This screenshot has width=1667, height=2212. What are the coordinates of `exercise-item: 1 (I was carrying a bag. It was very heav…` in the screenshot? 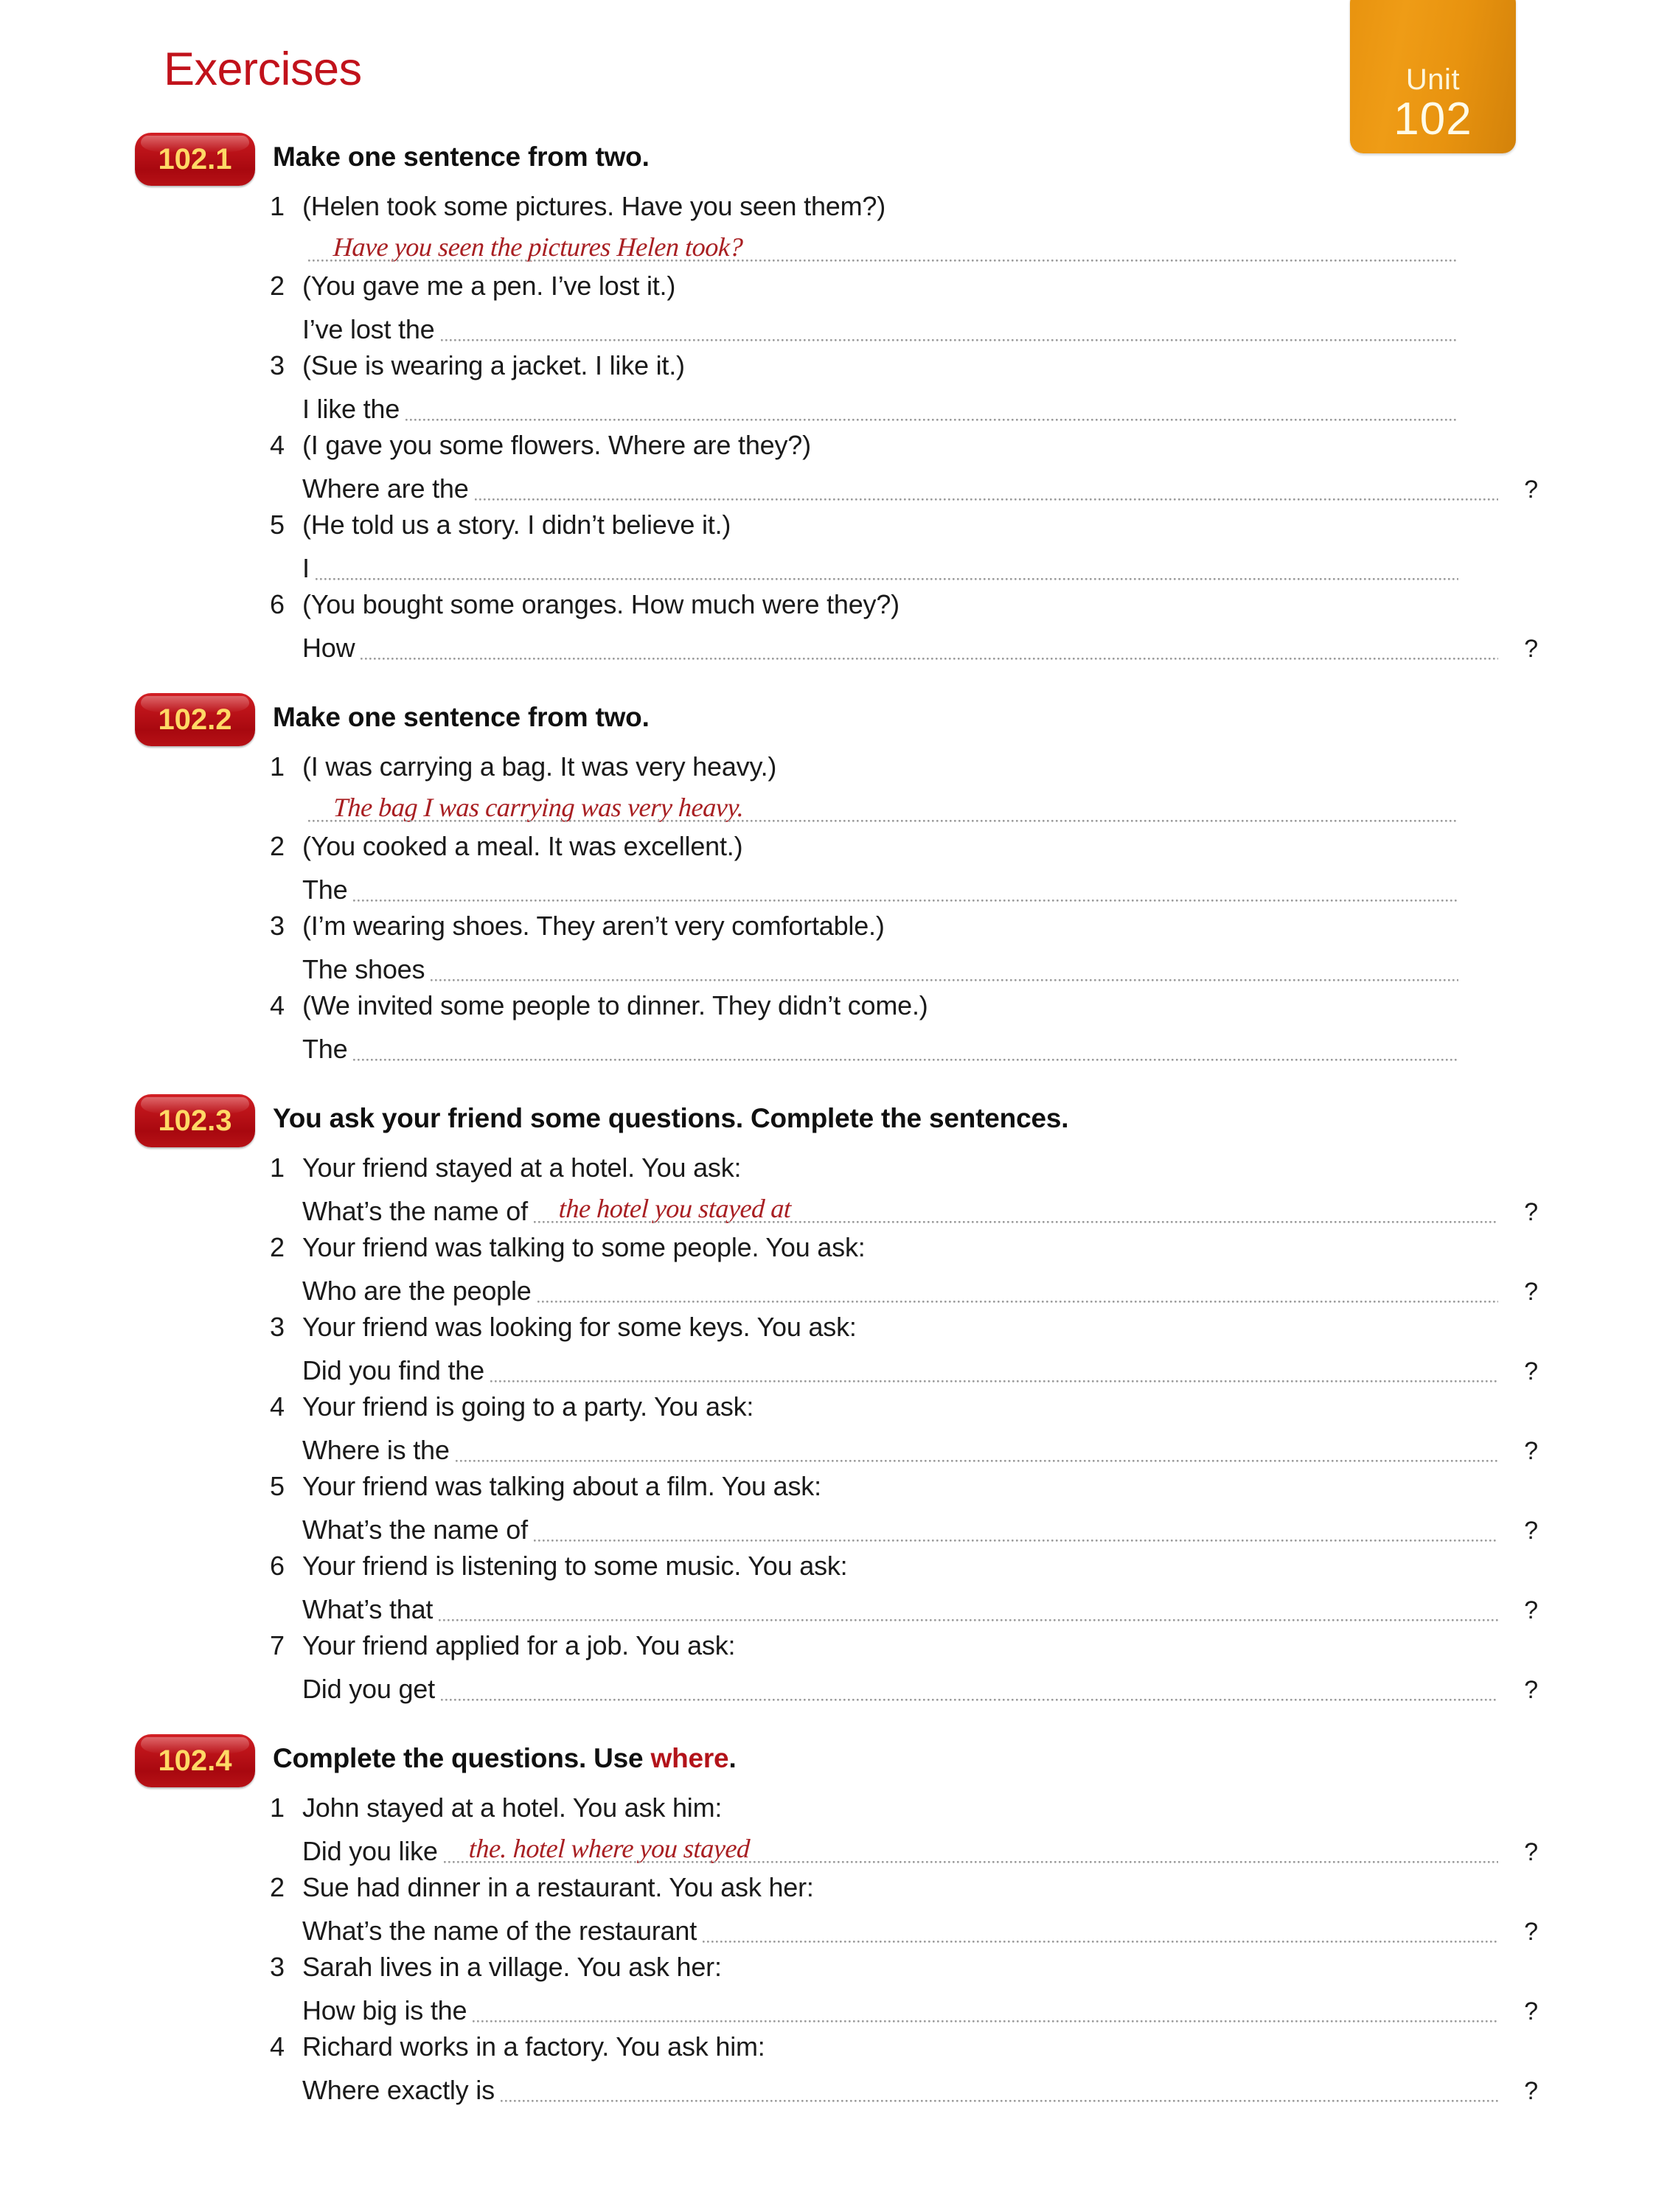 It's located at (833, 787).